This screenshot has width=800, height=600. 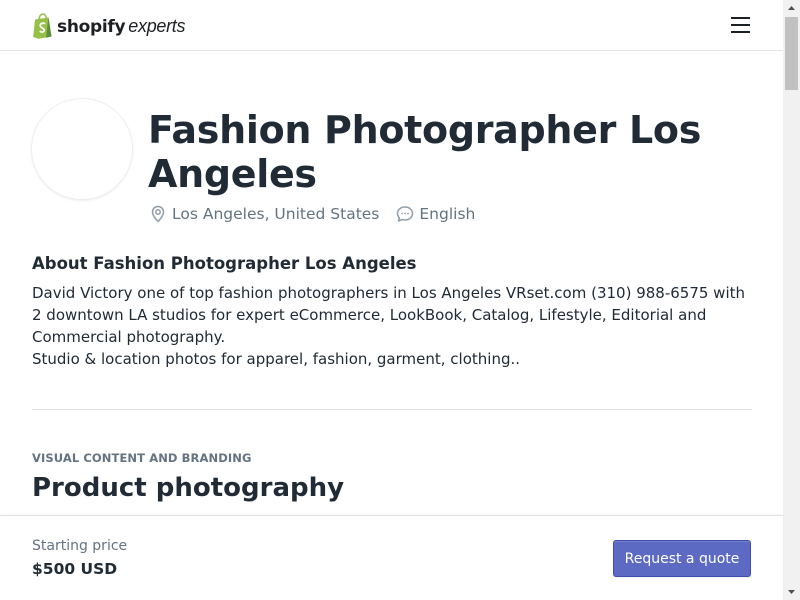 What do you see at coordinates (42, 26) in the screenshot?
I see `shopify-bag-icon` at bounding box center [42, 26].